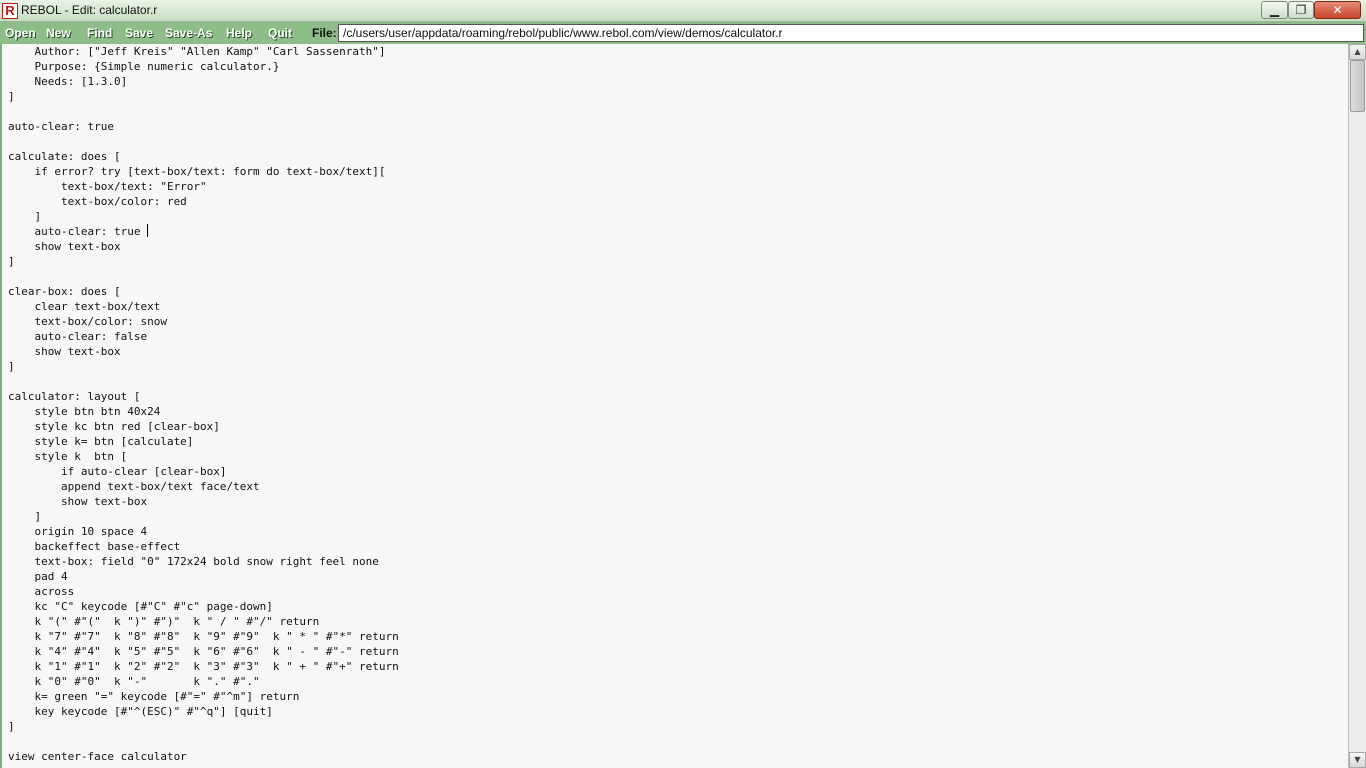 This screenshot has height=768, width=1366. I want to click on code-line: k= green "=" keycode [#"=" #"^m"] return, so click(154, 696).